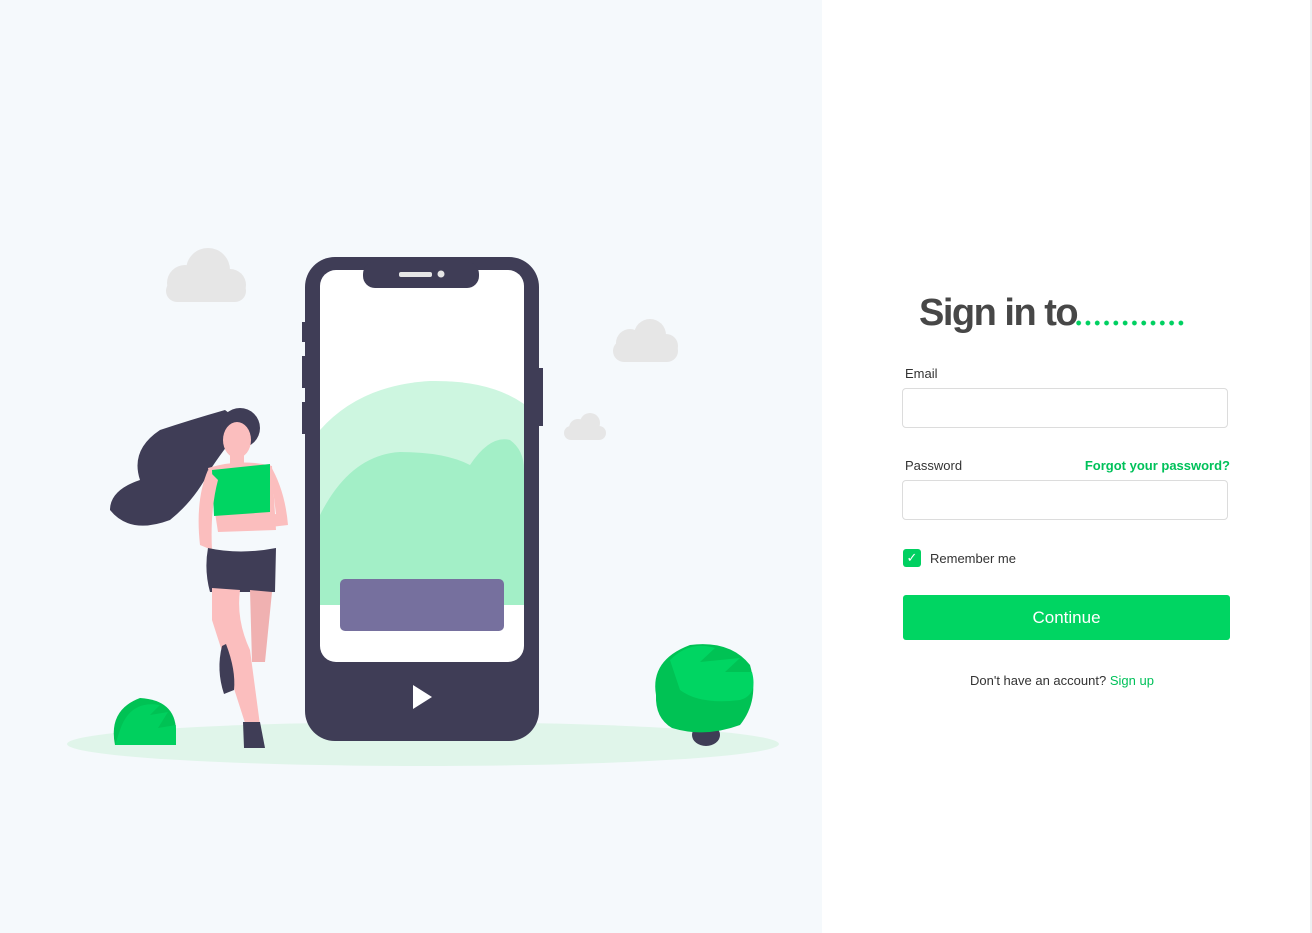  What do you see at coordinates (1066, 617) in the screenshot?
I see `continue-button: Continue` at bounding box center [1066, 617].